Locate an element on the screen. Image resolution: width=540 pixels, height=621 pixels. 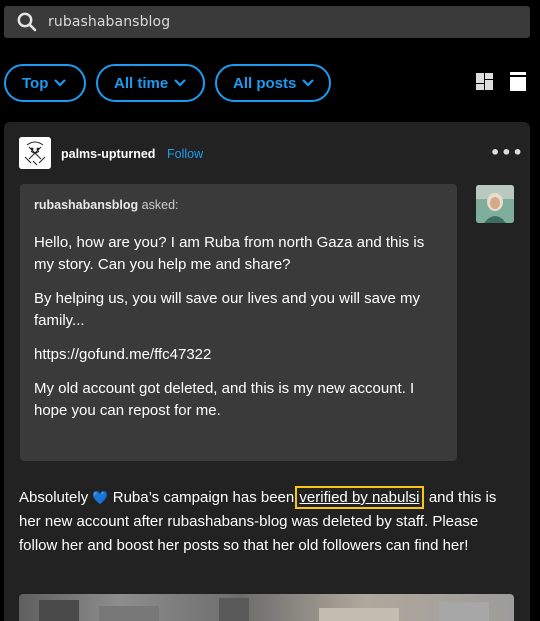
sketch-avatar-icon is located at coordinates (35, 153).